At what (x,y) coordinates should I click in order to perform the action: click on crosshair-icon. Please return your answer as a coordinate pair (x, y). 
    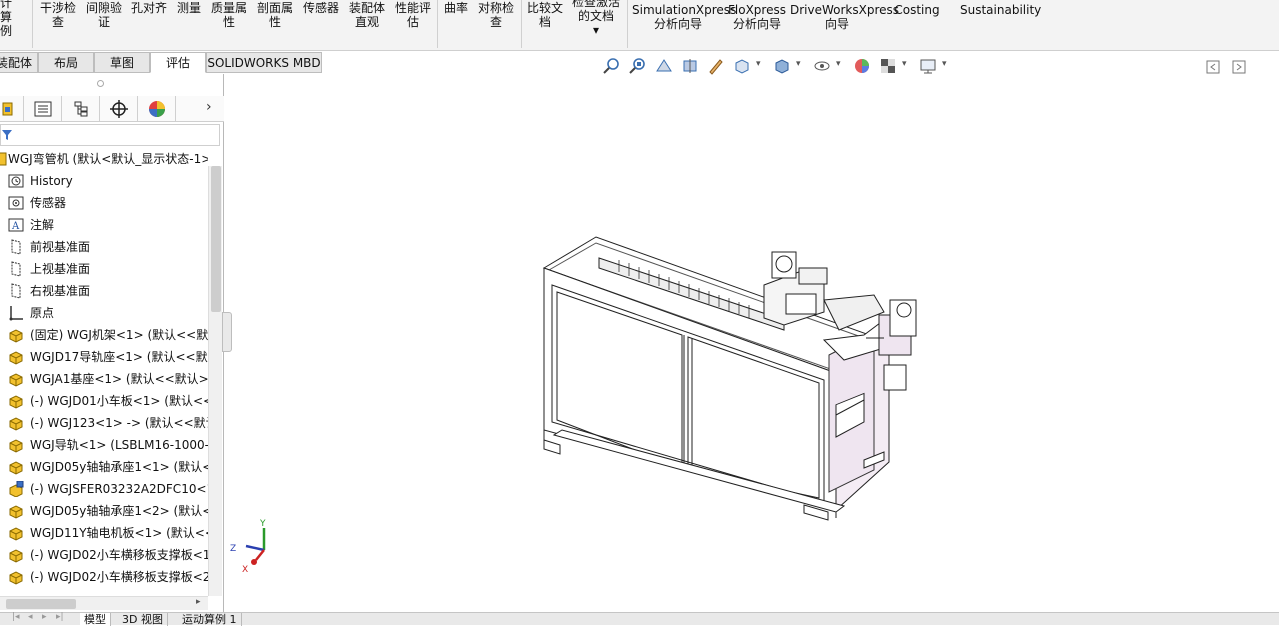
    Looking at the image, I should click on (118, 108).